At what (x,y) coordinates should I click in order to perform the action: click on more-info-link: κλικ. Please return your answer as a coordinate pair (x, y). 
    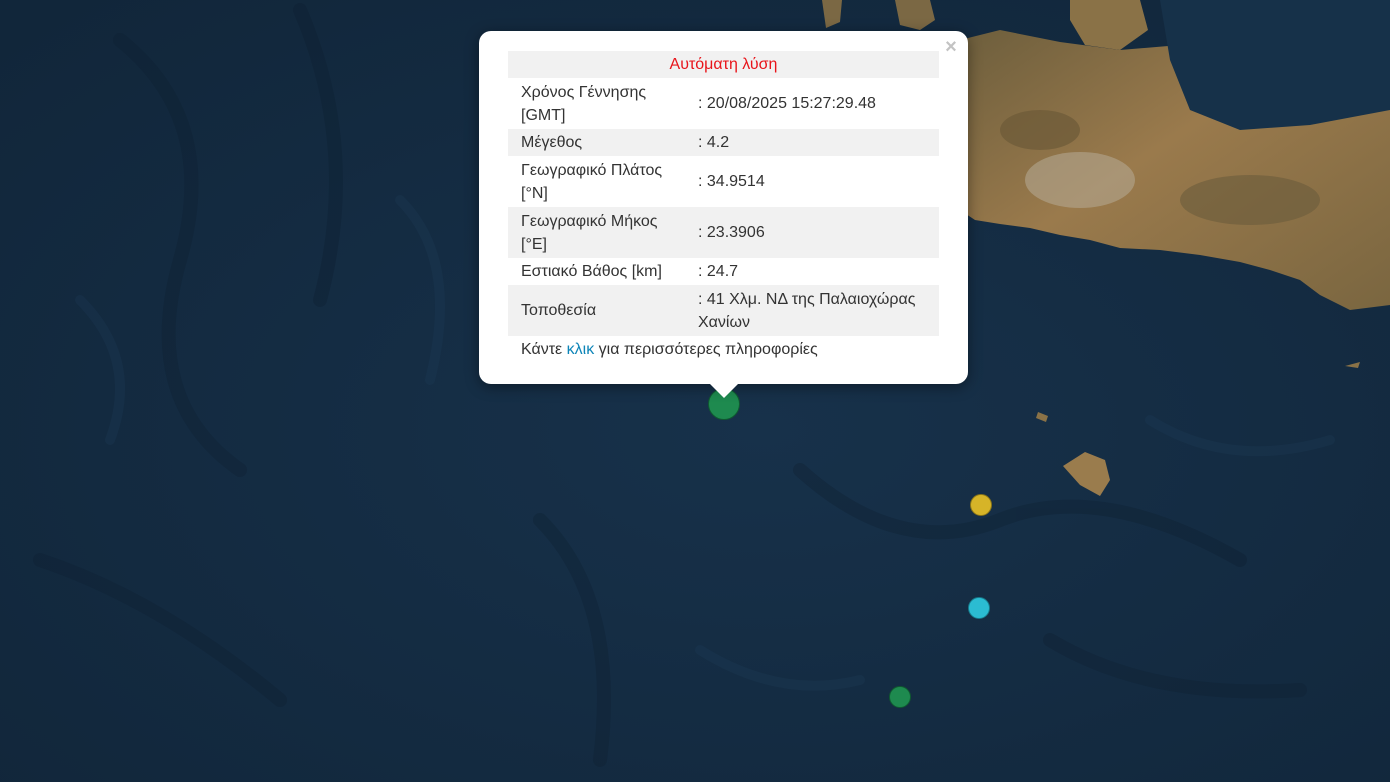
    Looking at the image, I should click on (581, 349).